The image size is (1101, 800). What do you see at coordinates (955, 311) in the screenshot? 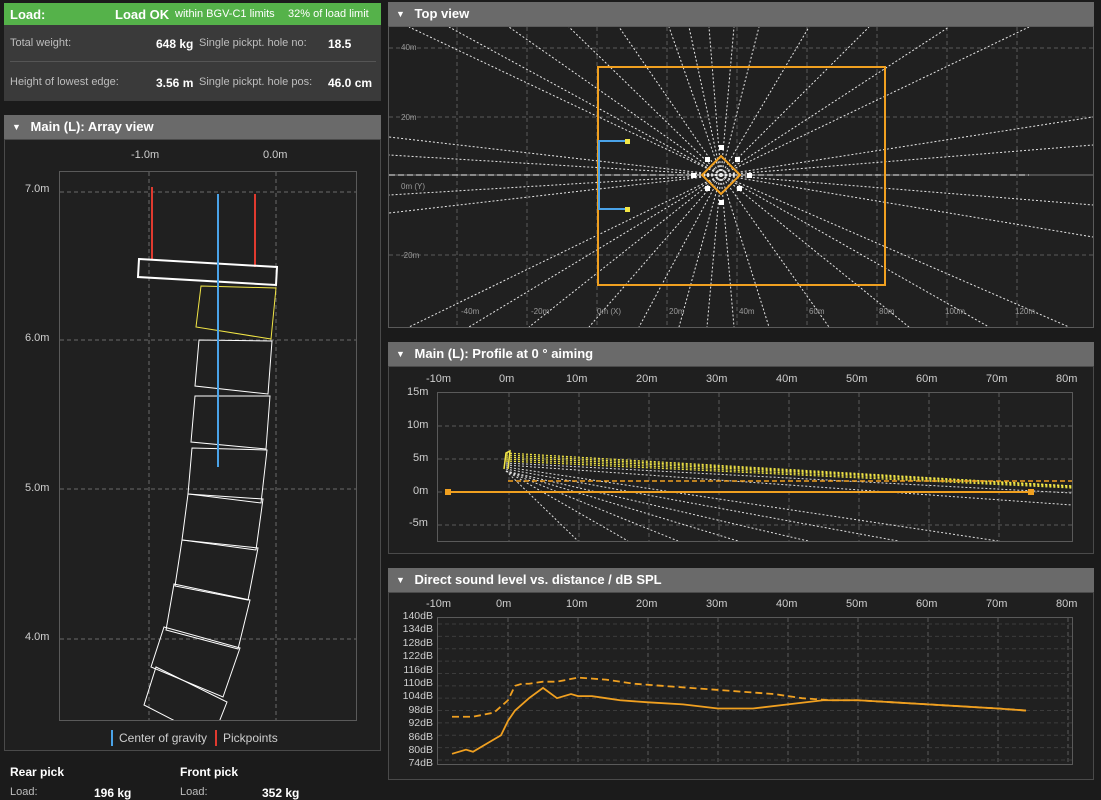
I see `top-x-tick-7: 100m` at bounding box center [955, 311].